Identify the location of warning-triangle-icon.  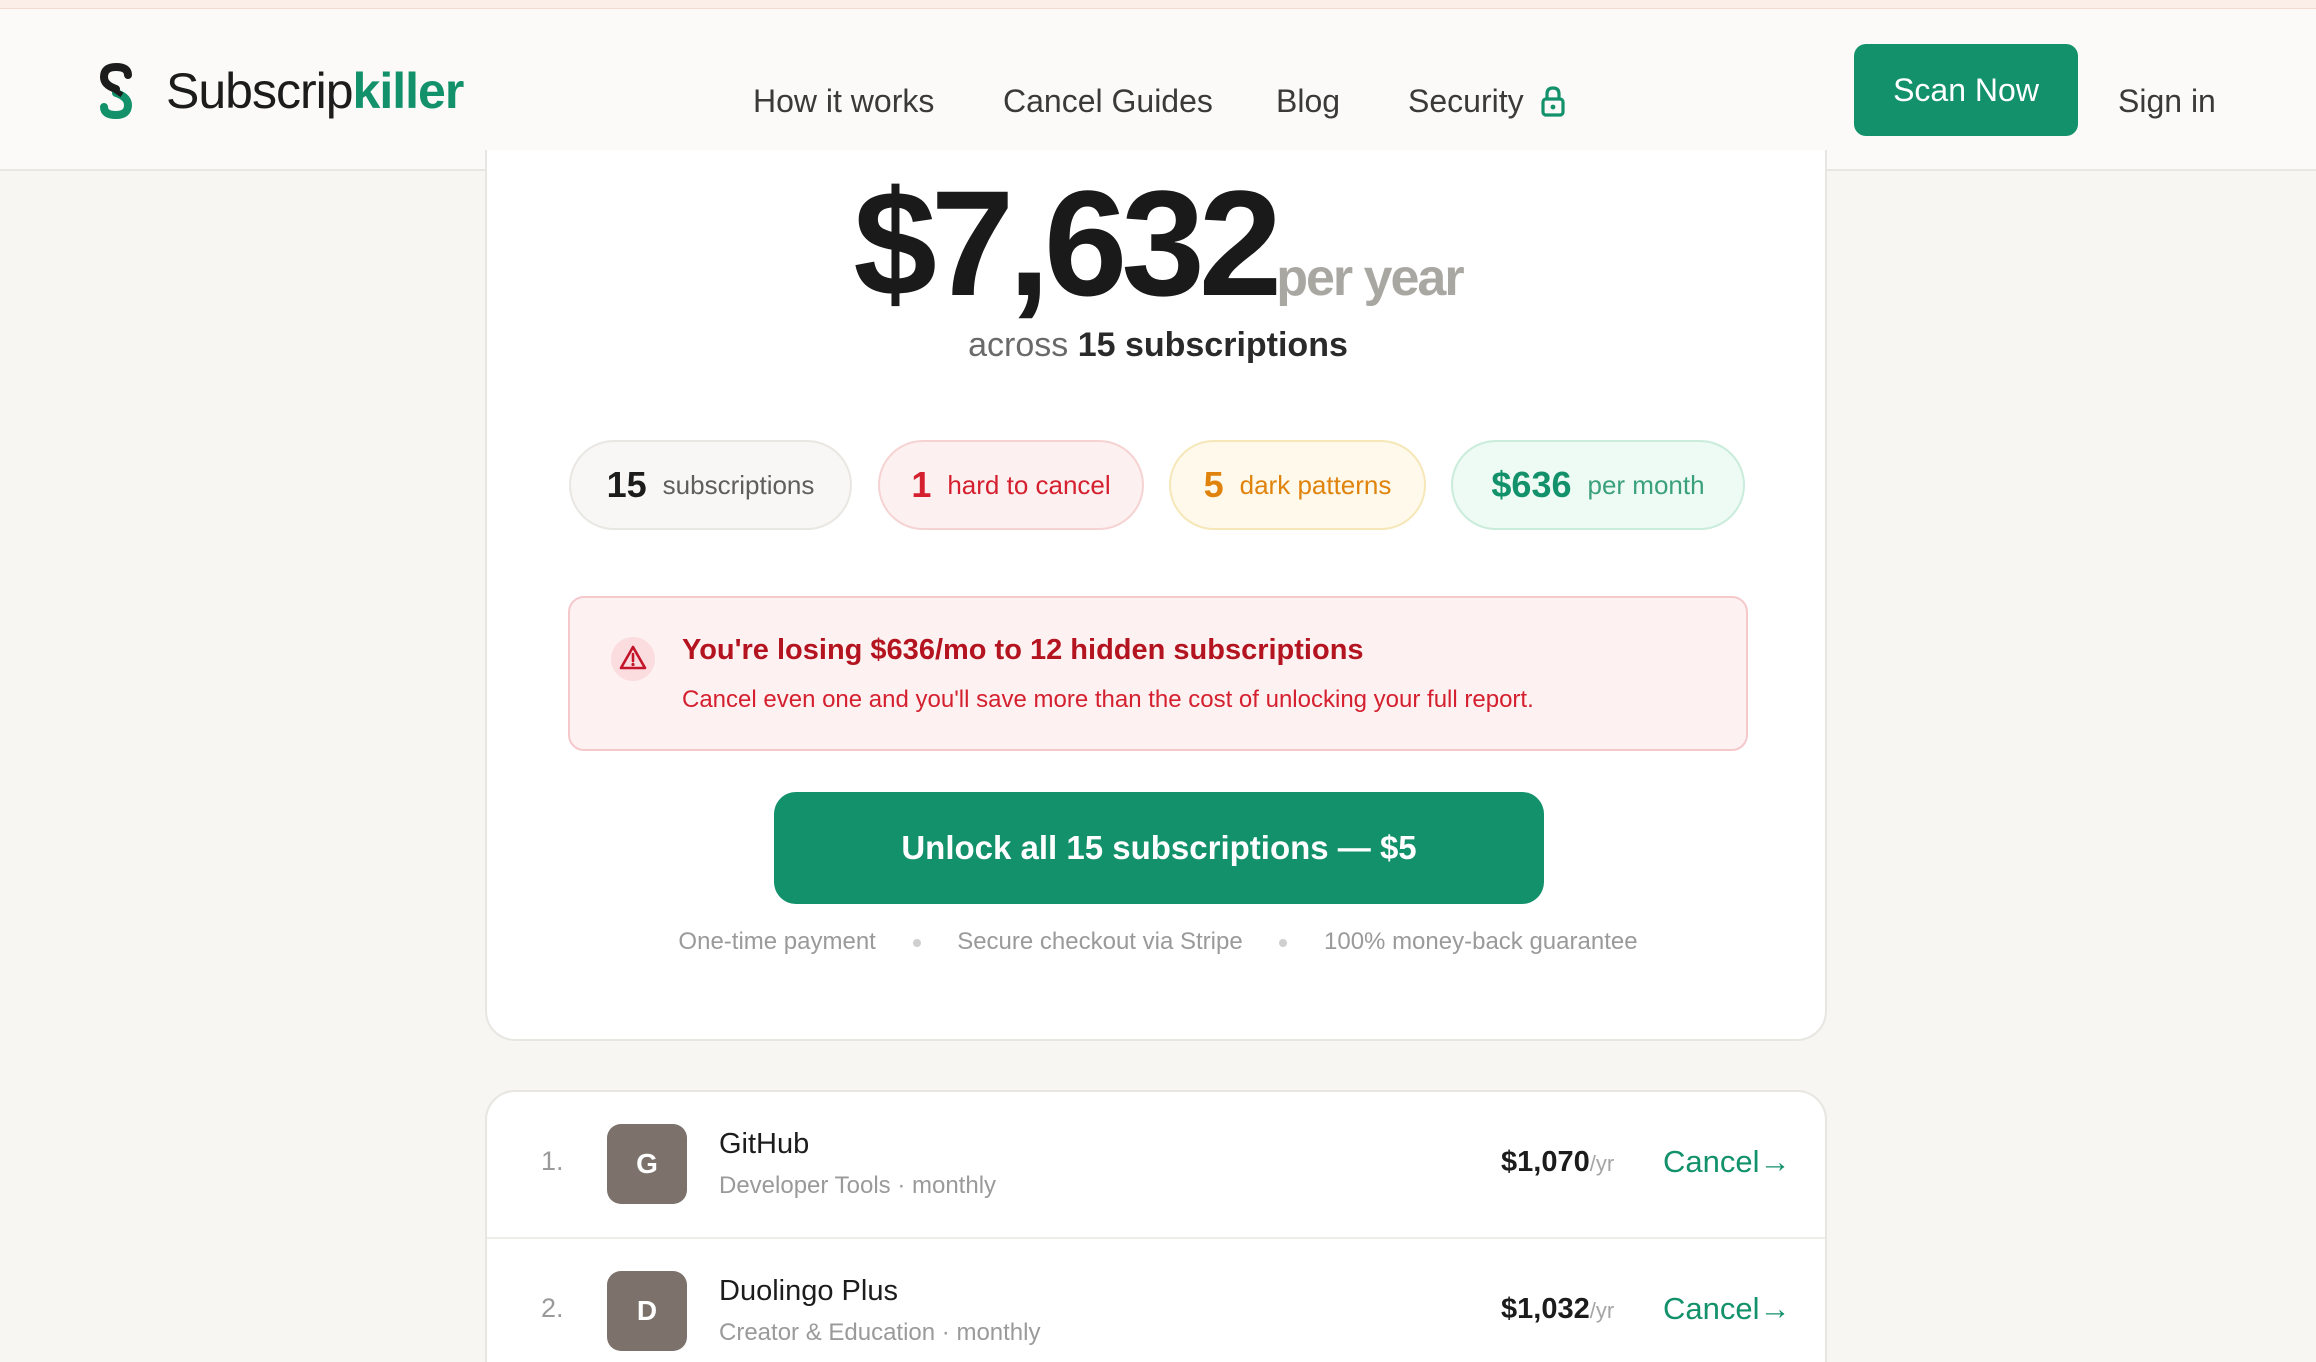
(633, 659).